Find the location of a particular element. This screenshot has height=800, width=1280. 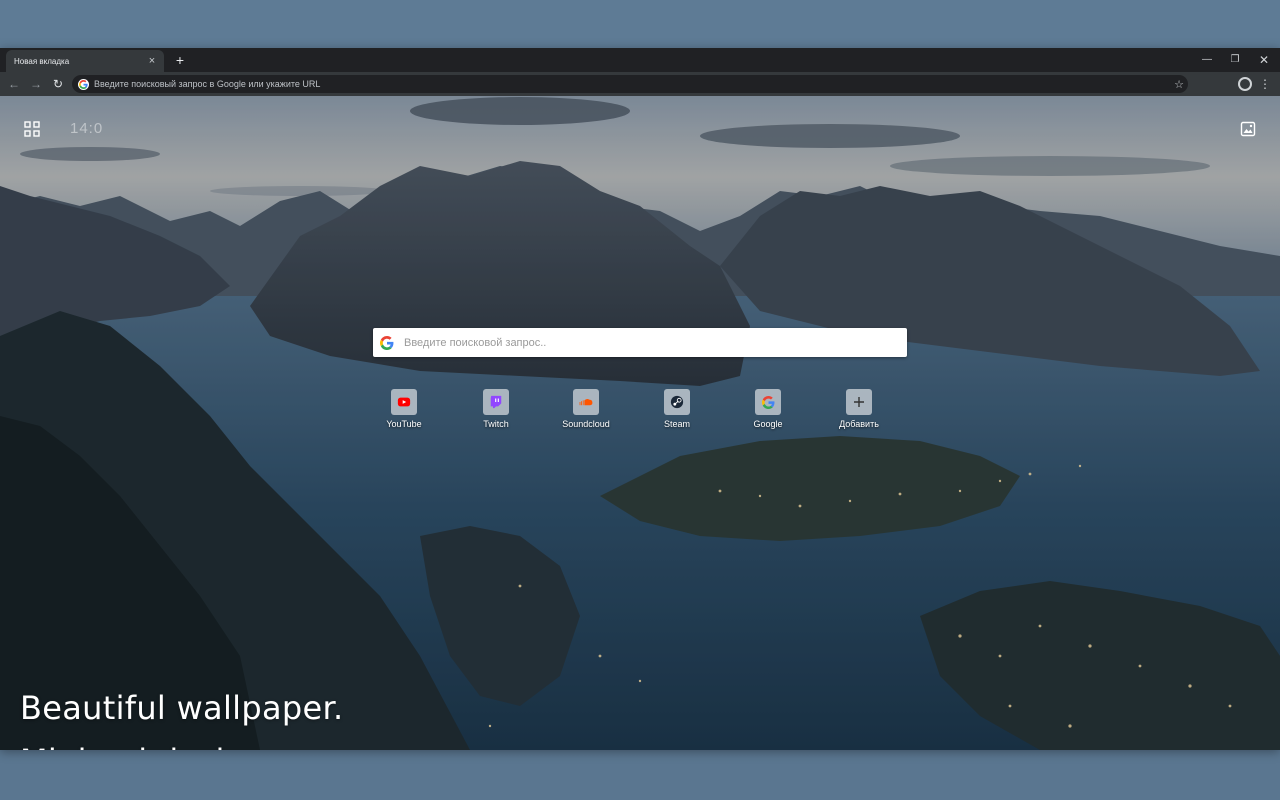

image-icon is located at coordinates (1248, 129).